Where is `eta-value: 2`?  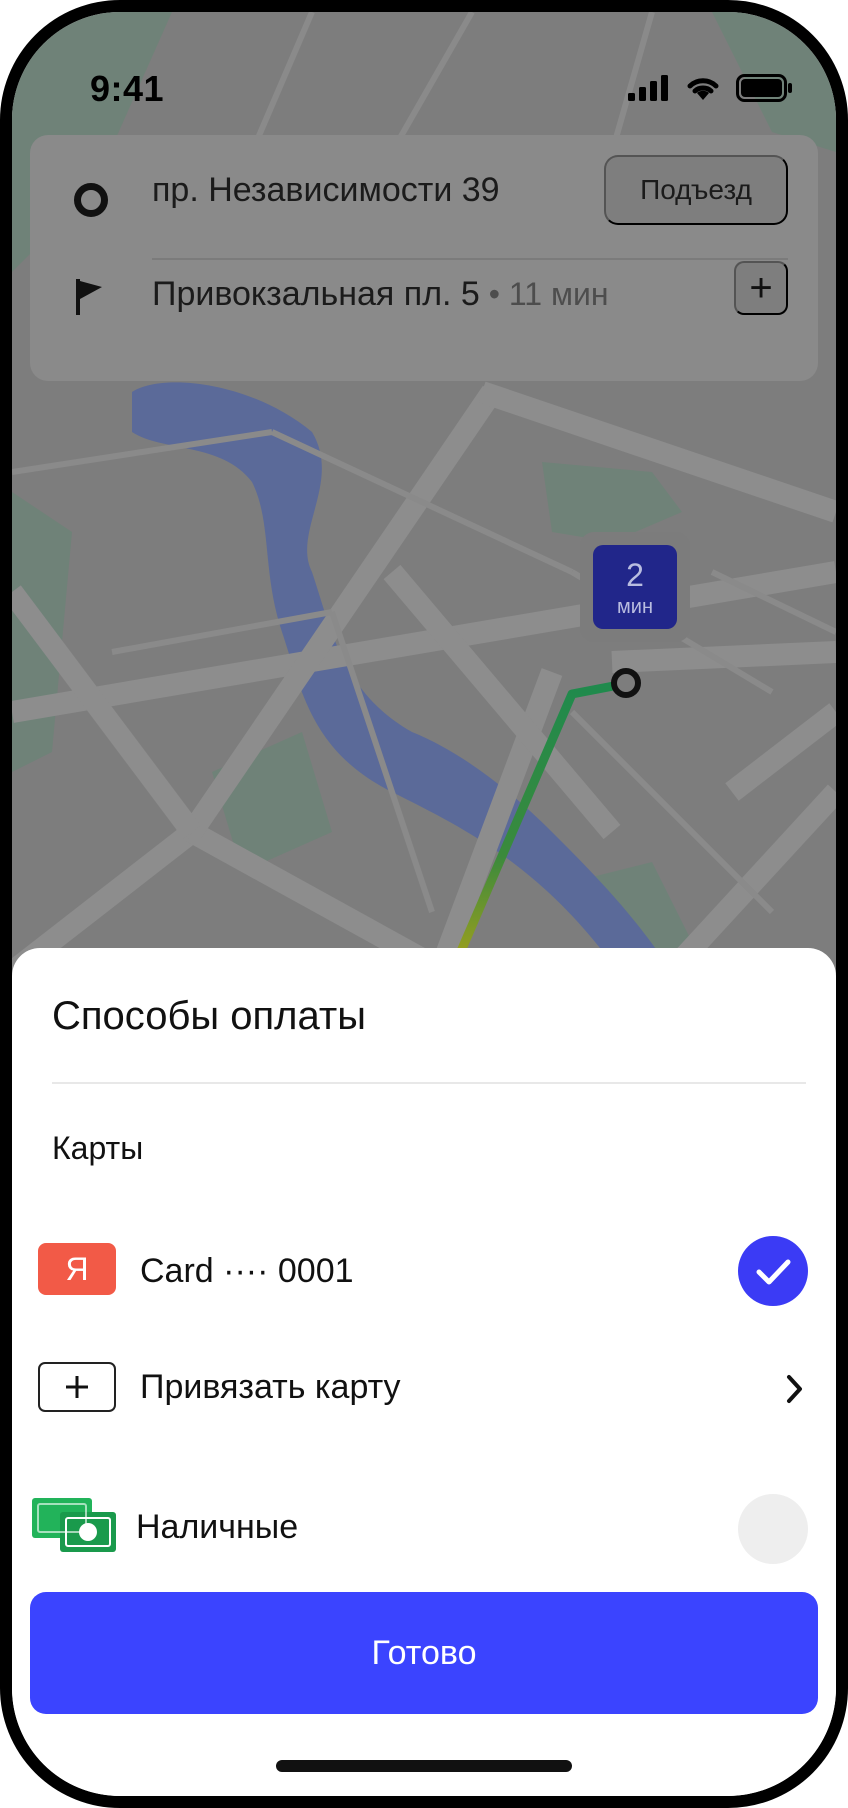 eta-value: 2 is located at coordinates (635, 575).